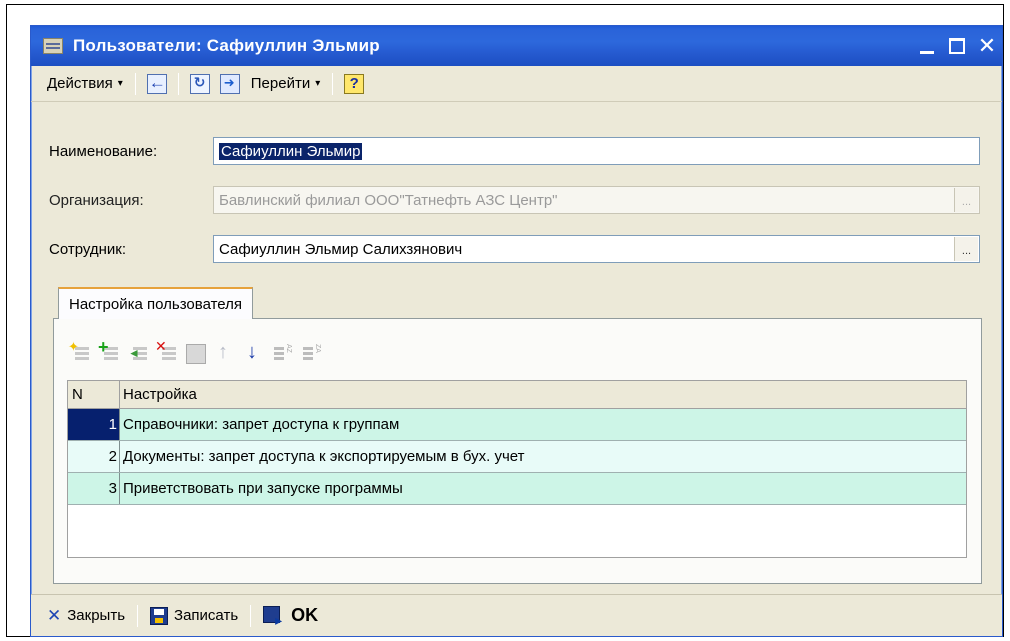  I want to click on goto-menu-button: Перейти ▾, so click(285, 83).